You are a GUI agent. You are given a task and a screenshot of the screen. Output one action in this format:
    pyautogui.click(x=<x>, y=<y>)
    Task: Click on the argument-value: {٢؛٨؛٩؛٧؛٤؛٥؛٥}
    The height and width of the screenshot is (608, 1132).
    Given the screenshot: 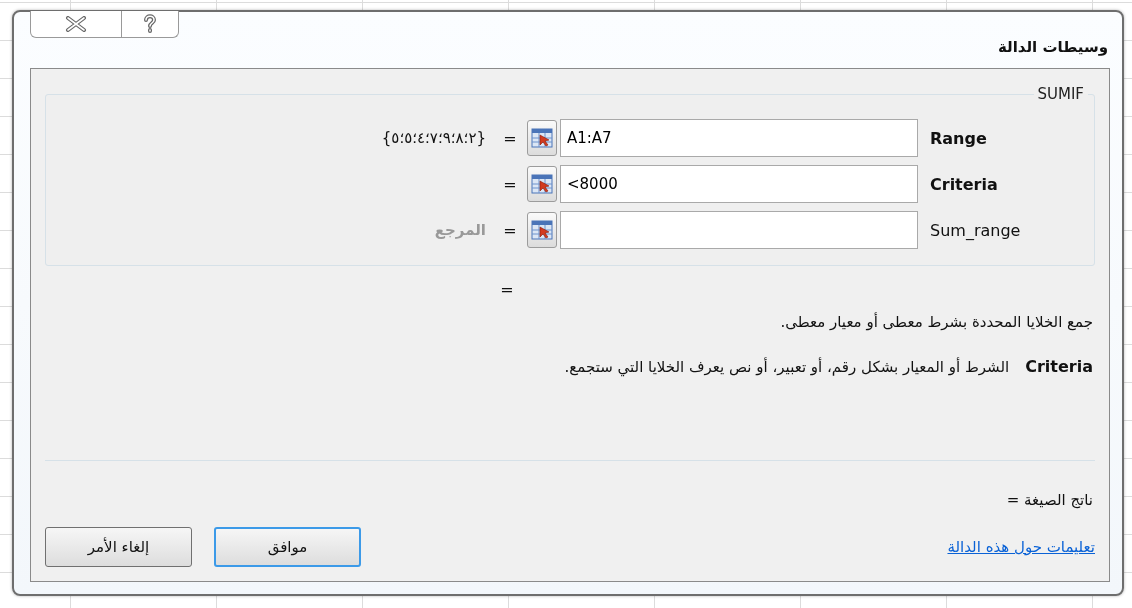 What is the action you would take?
    pyautogui.click(x=433, y=138)
    